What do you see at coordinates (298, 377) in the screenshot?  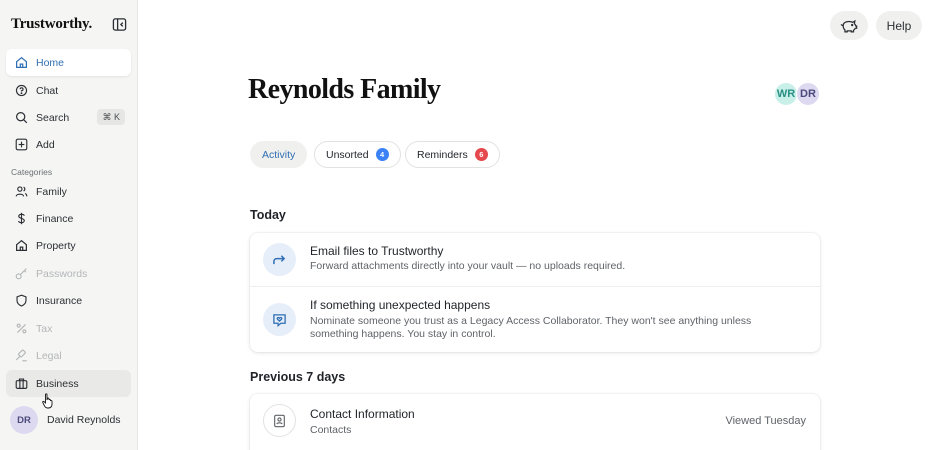 I see `section-heading-previous: Previous 7 days` at bounding box center [298, 377].